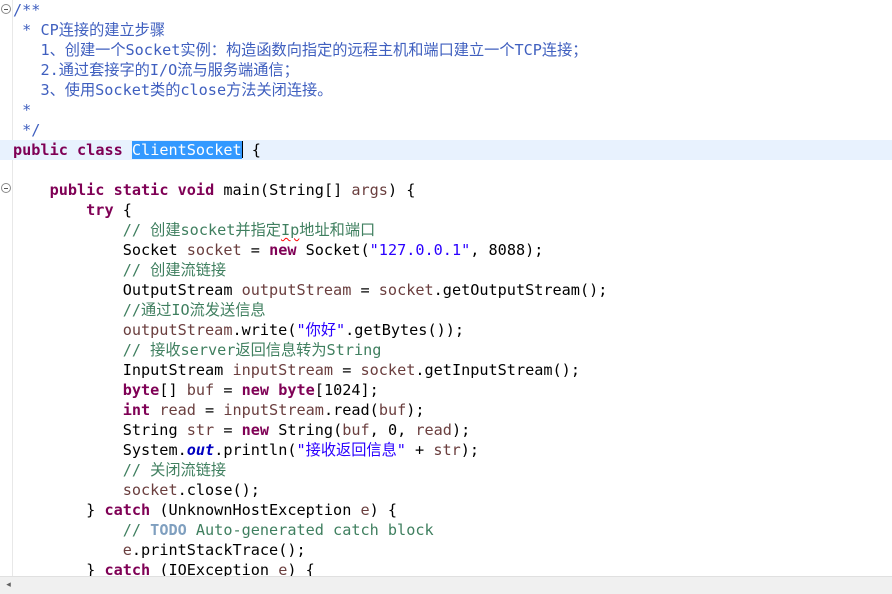 This screenshot has height=594, width=892. Describe the element at coordinates (169, 70) in the screenshot. I see `comment-token: 2.通过套接字的I/O流与服务端通信；` at that location.